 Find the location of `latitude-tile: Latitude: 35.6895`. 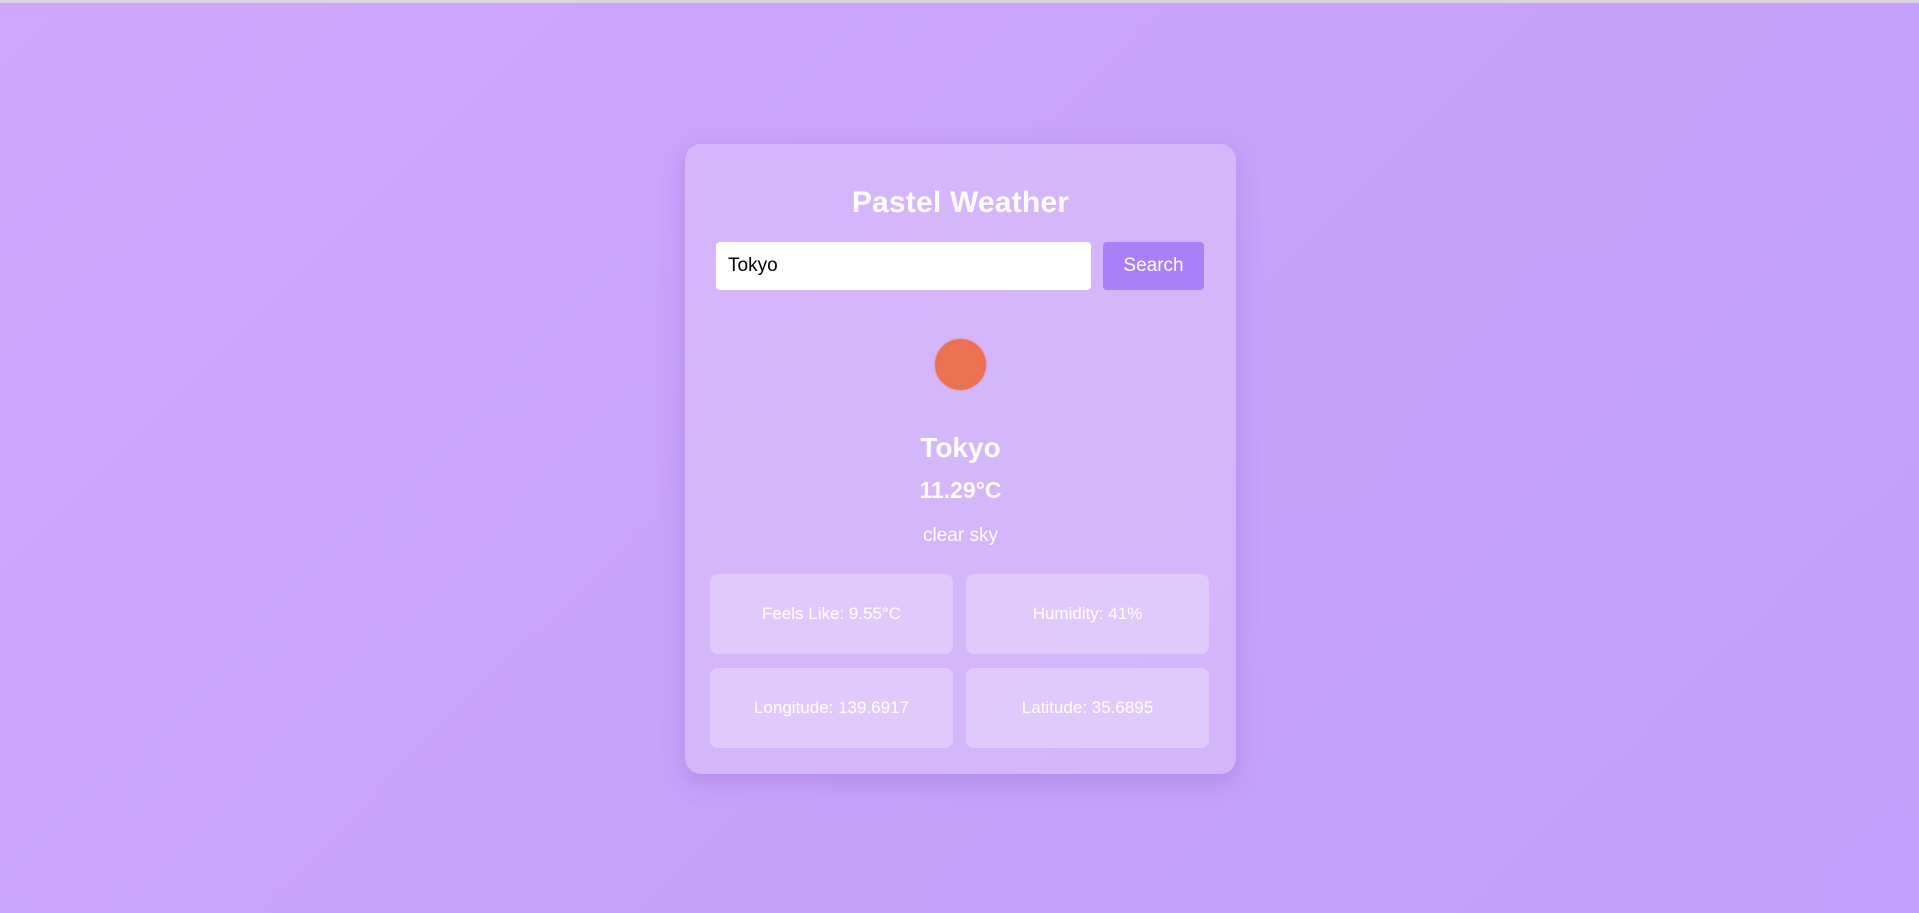

latitude-tile: Latitude: 35.6895 is located at coordinates (1087, 708).